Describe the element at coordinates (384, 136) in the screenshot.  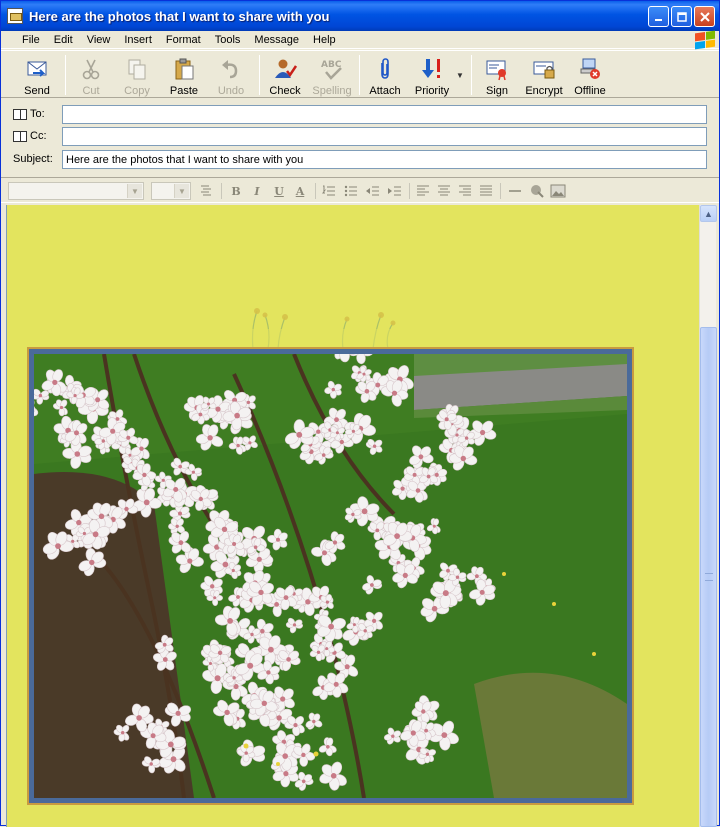
I see `cc-field` at that location.